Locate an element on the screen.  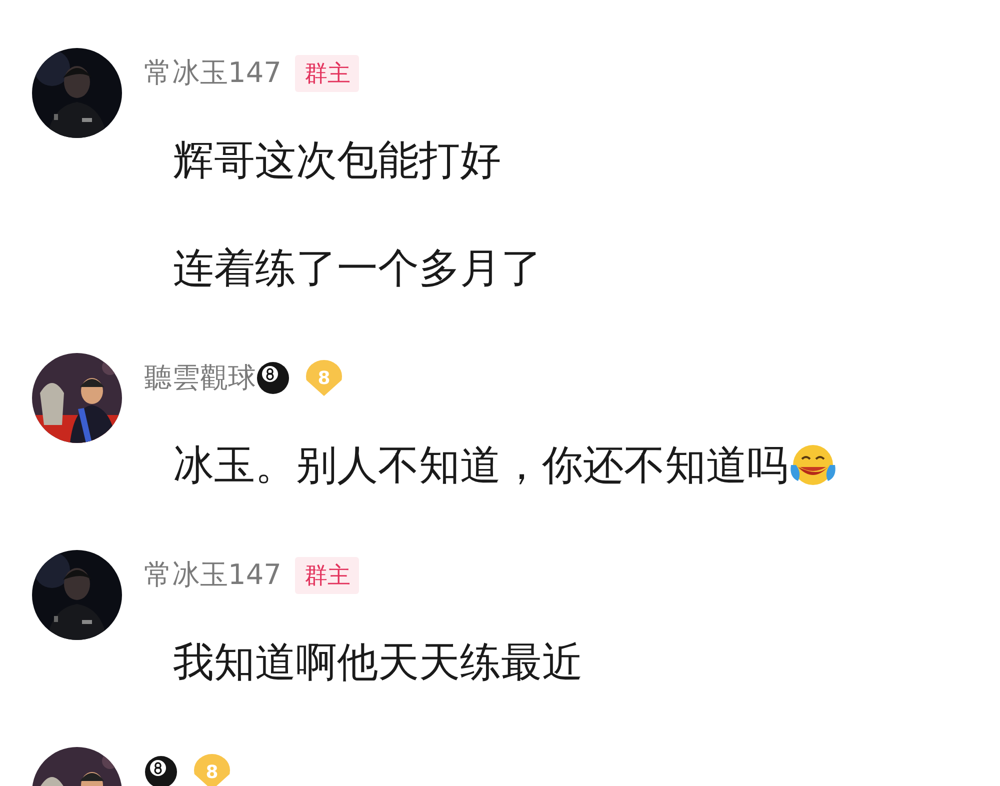
user-name: 聽雲觀球 is located at coordinates (200, 378).